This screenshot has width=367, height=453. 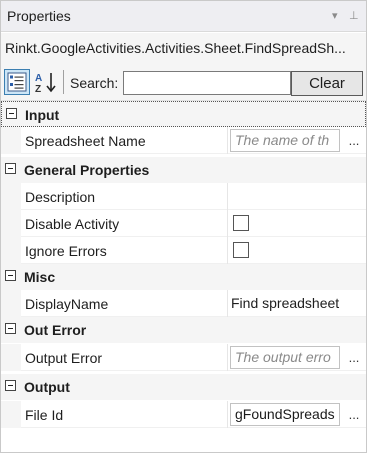 I want to click on category-label: Input, so click(x=42, y=115).